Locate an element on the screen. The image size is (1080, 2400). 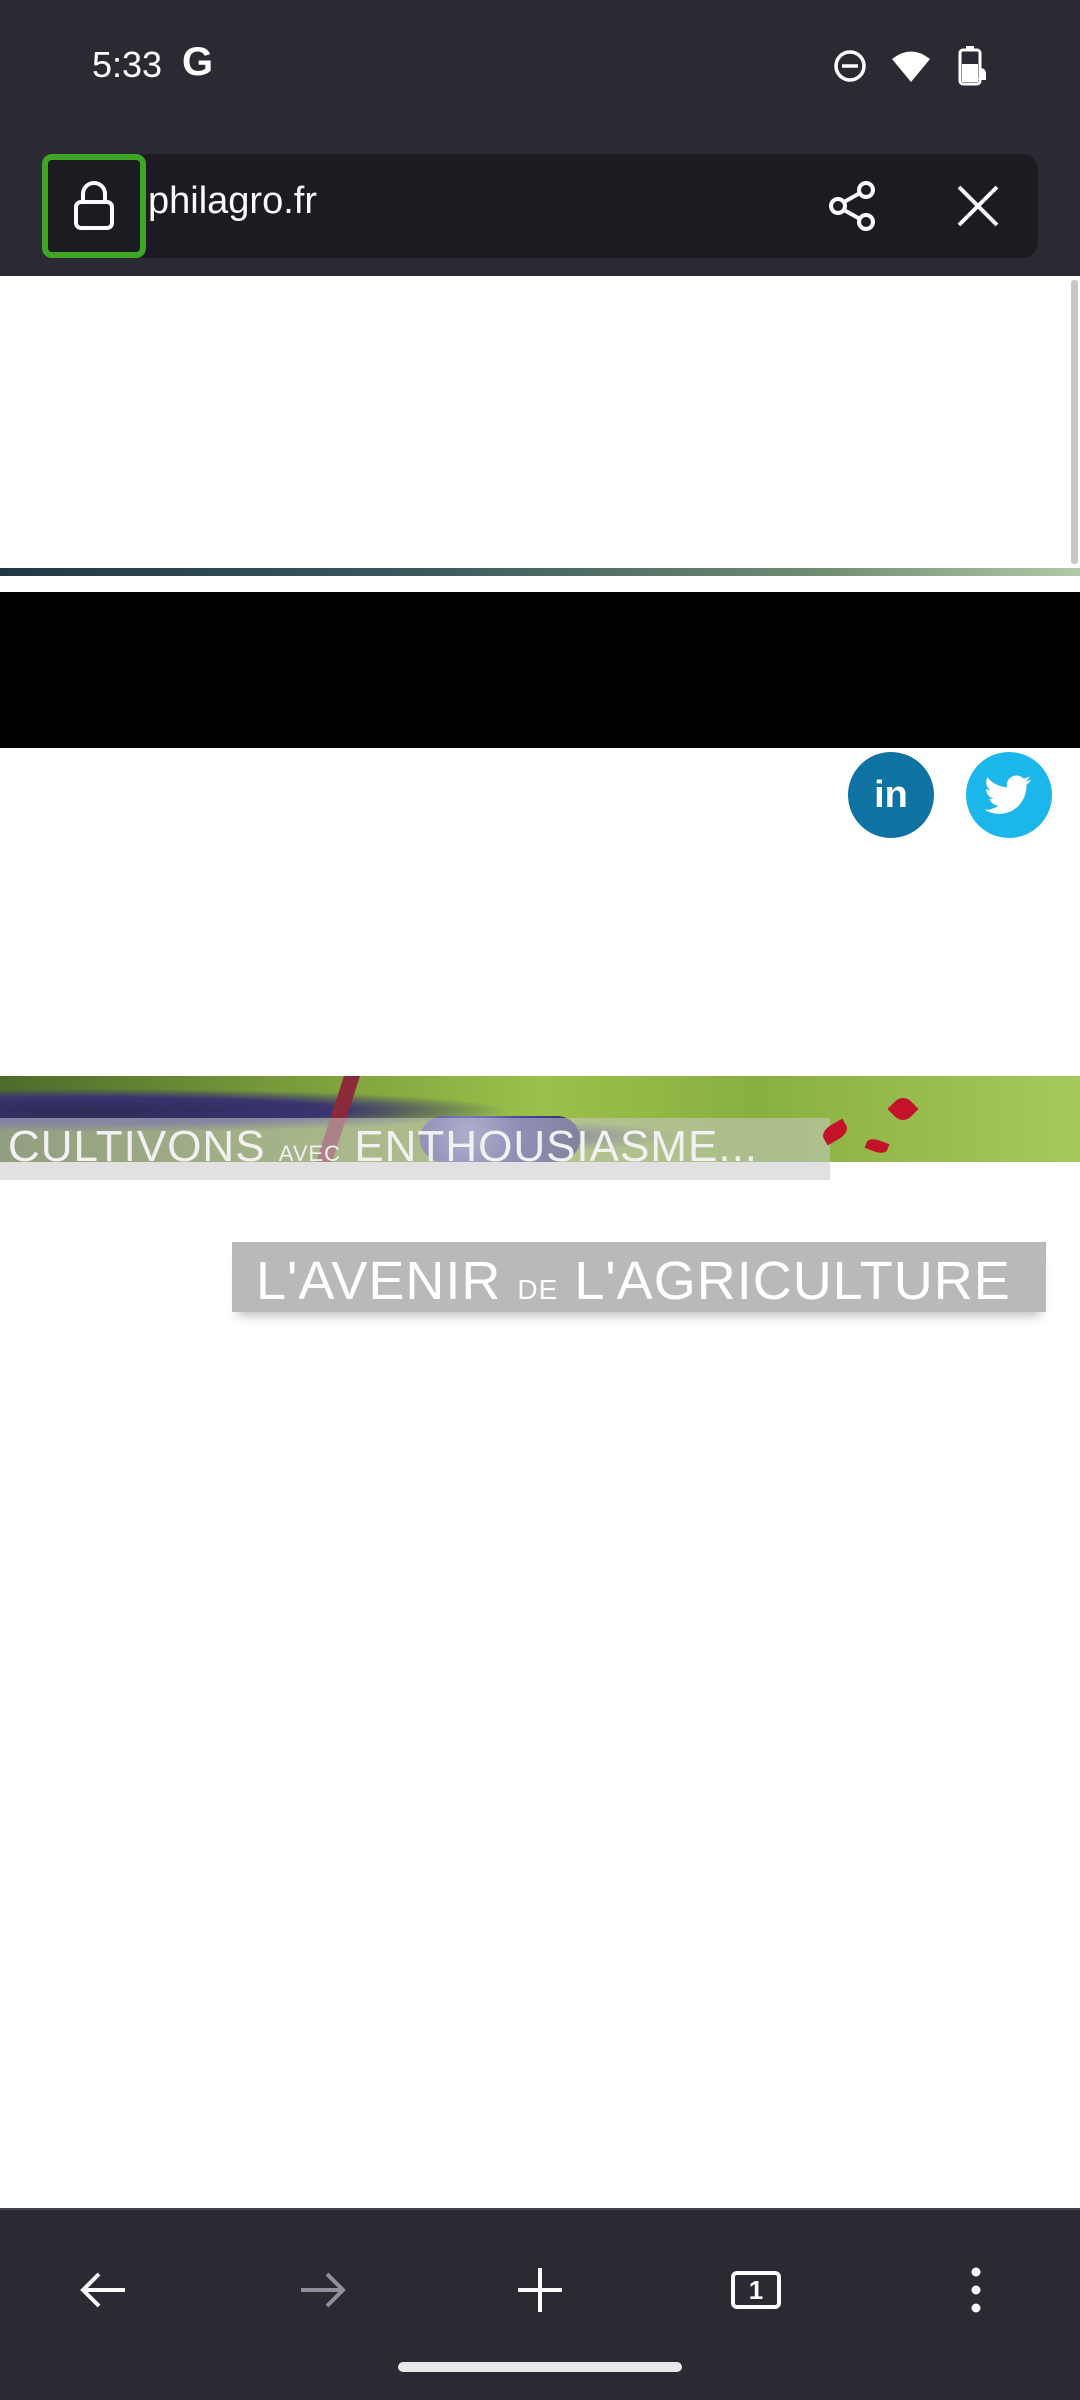
back-arrow-icon is located at coordinates (102, 2290).